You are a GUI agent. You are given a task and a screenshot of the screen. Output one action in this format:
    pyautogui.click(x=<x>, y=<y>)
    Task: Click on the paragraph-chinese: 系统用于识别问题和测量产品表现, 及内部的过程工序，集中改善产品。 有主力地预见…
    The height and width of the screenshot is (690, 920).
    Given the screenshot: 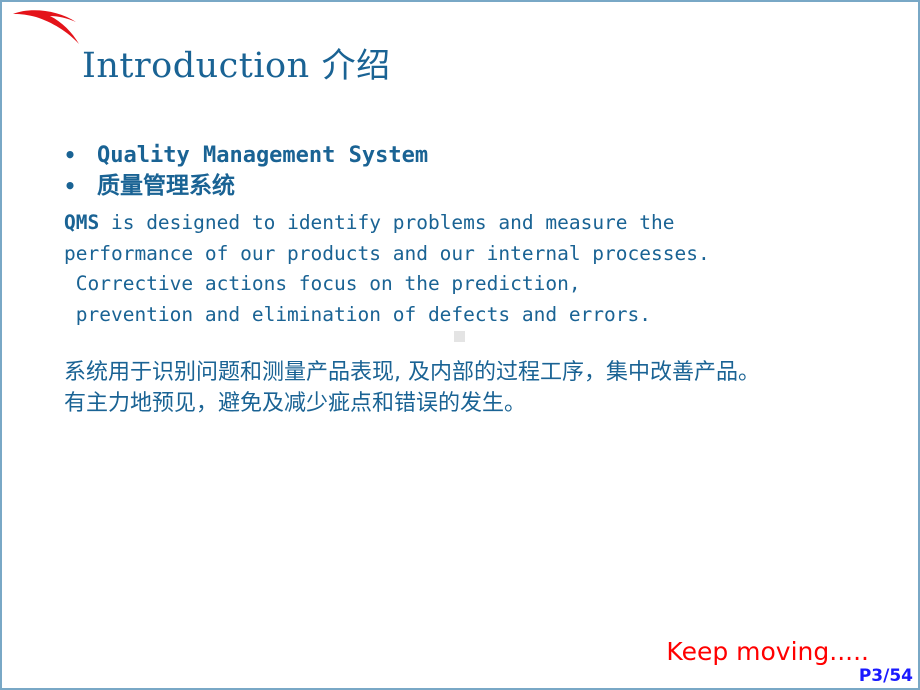 What is the action you would take?
    pyautogui.click(x=412, y=388)
    